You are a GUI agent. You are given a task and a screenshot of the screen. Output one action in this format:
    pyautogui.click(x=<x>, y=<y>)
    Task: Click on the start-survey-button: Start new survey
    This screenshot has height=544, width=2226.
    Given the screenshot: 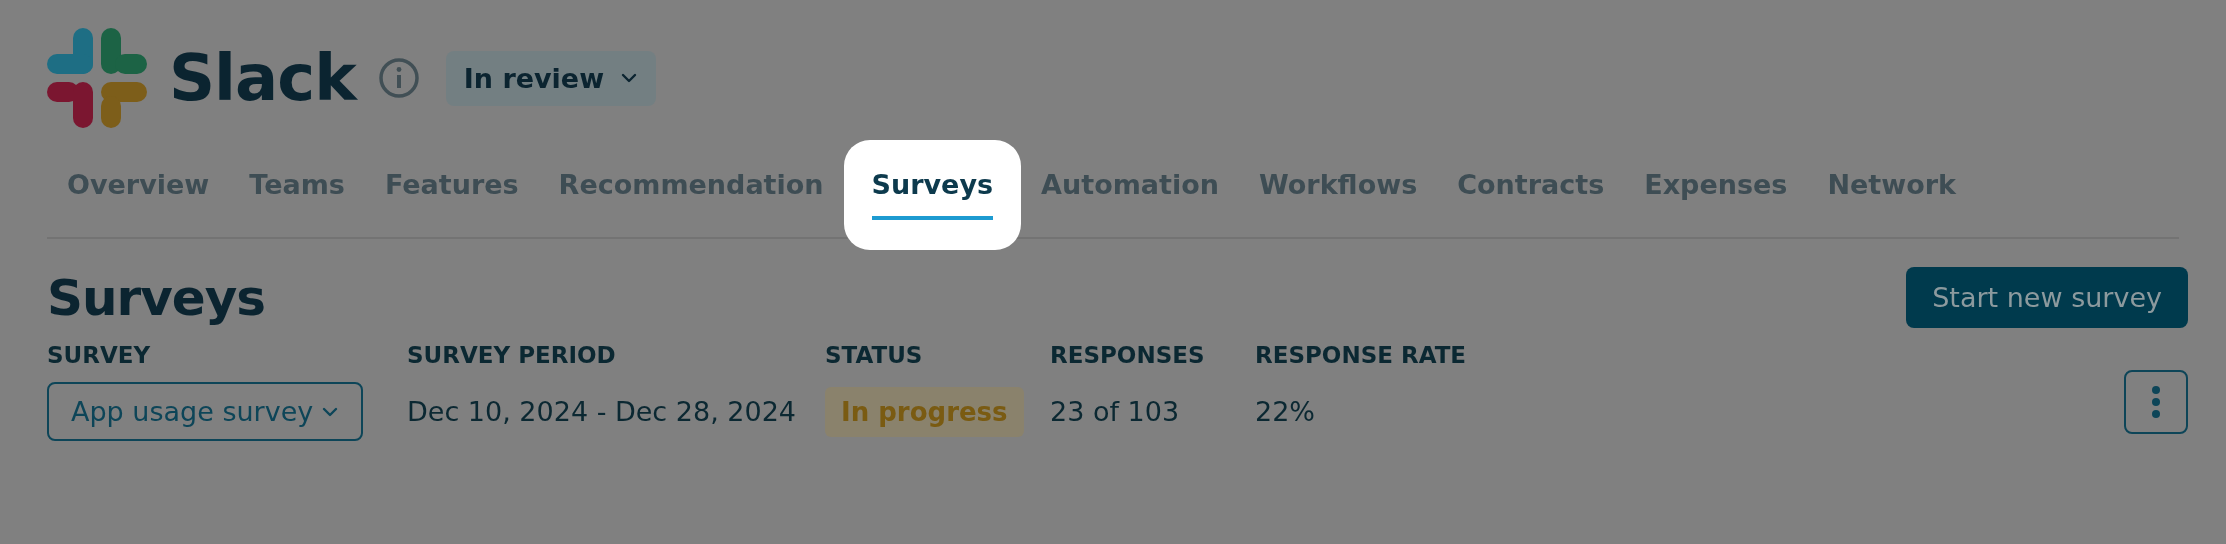 What is the action you would take?
    pyautogui.click(x=2047, y=297)
    